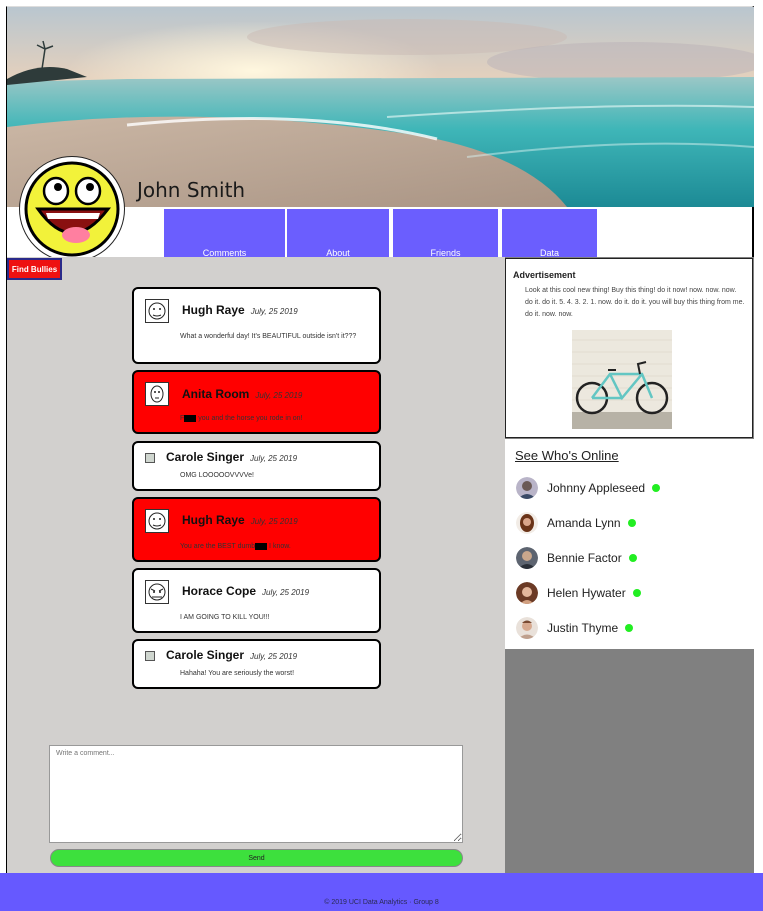 Image resolution: width=763 pixels, height=911 pixels. Describe the element at coordinates (567, 455) in the screenshot. I see `online-title: See Who's Online` at that location.